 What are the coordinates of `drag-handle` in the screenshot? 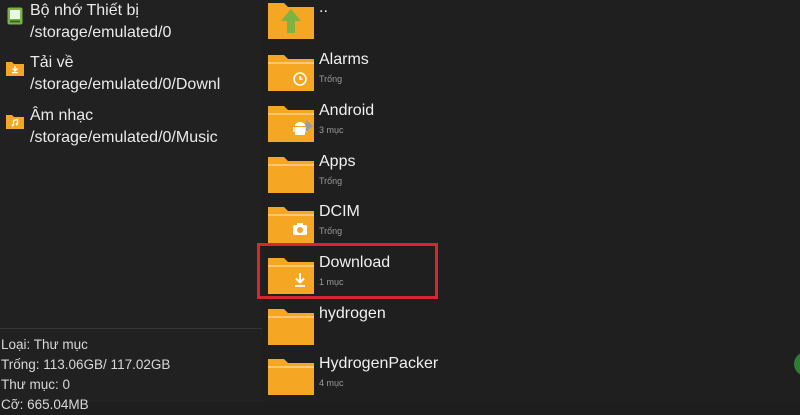 It's located at (309, 126).